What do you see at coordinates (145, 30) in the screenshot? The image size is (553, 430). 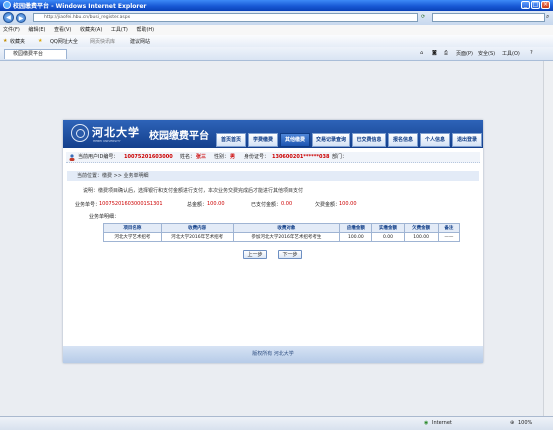 I see `menu-help: 帮助(H)` at bounding box center [145, 30].